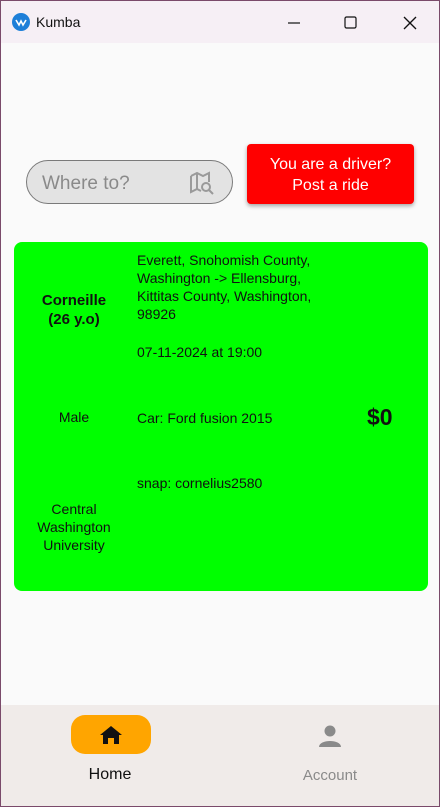 The width and height of the screenshot is (440, 807). What do you see at coordinates (220, 22) in the screenshot?
I see `title-bar: Kumba` at bounding box center [220, 22].